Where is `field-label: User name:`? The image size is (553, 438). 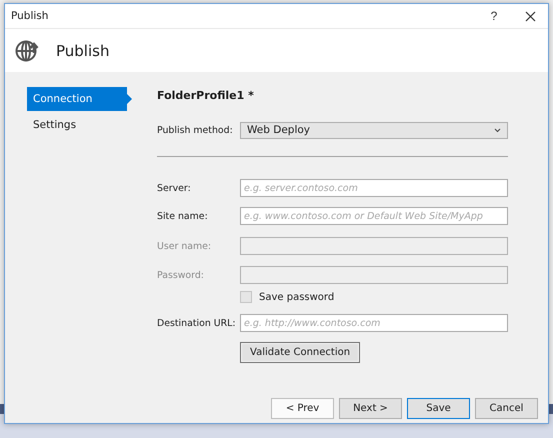
field-label: User name: is located at coordinates (184, 246).